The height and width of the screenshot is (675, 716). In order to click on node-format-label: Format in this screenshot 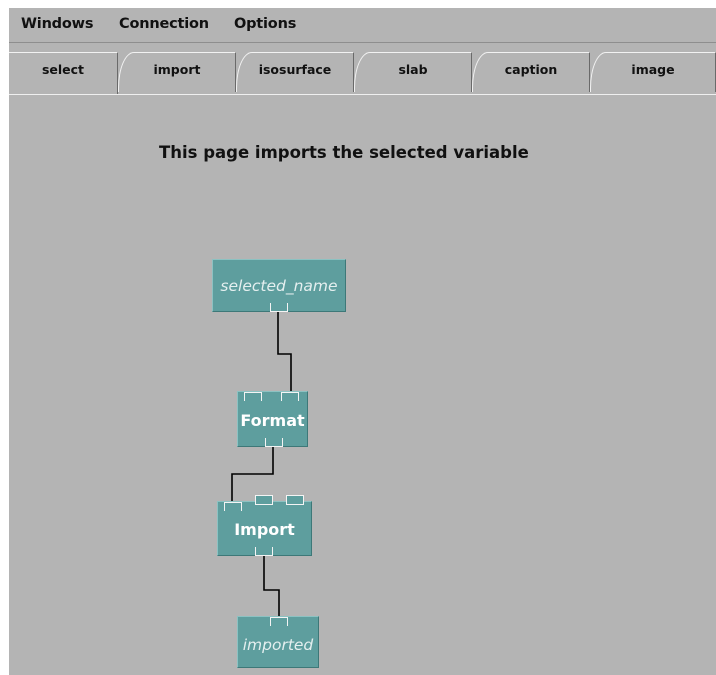, I will do `click(272, 420)`.